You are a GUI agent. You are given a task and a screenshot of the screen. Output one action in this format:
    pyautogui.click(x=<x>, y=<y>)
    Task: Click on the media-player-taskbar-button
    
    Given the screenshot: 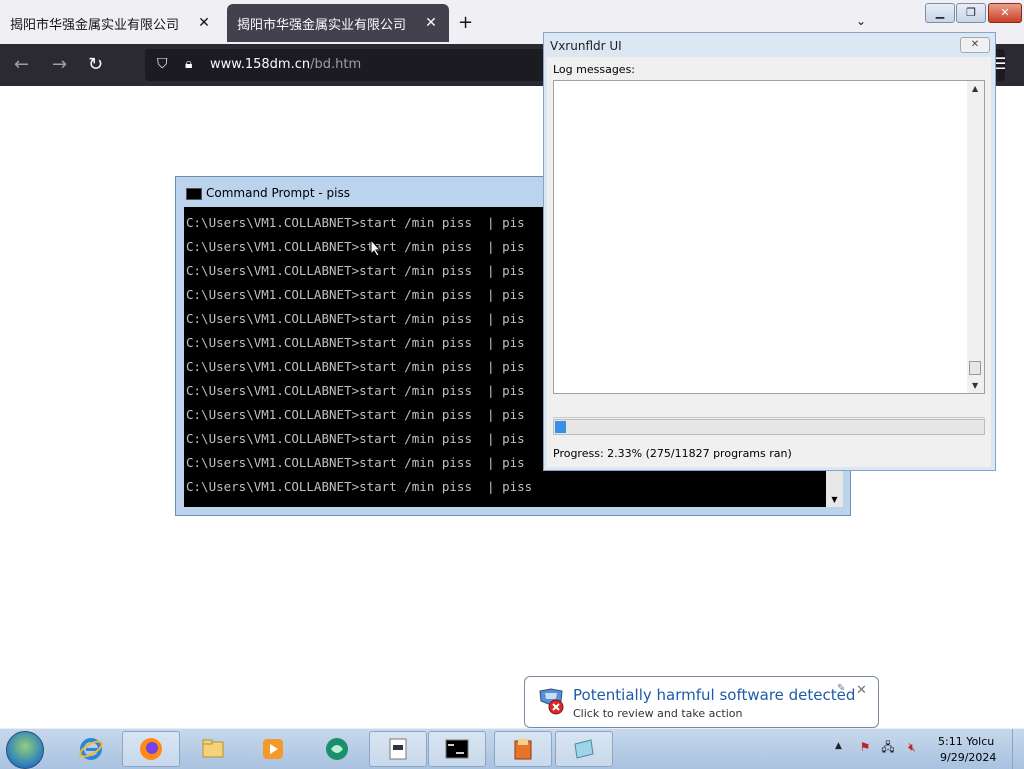 What is the action you would take?
    pyautogui.click(x=273, y=749)
    